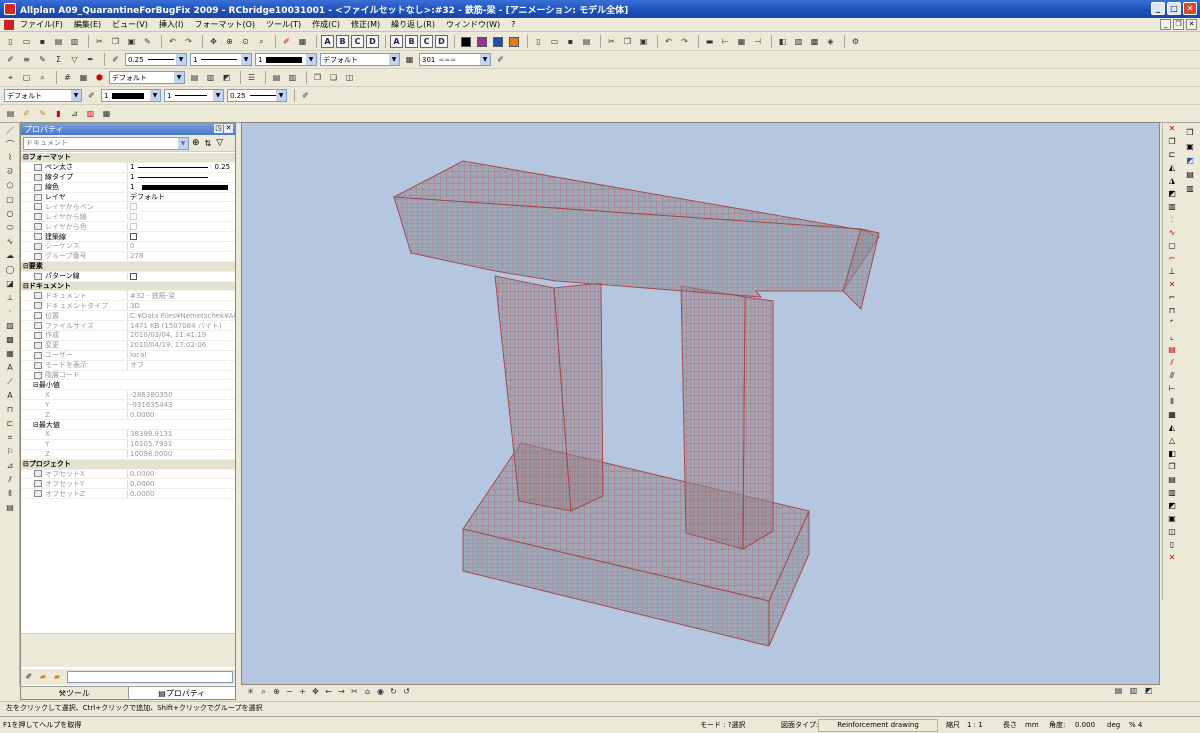 This screenshot has width=1200, height=733. Describe the element at coordinates (90, 59) in the screenshot. I see `pen-thickness-icon: ✒` at that location.